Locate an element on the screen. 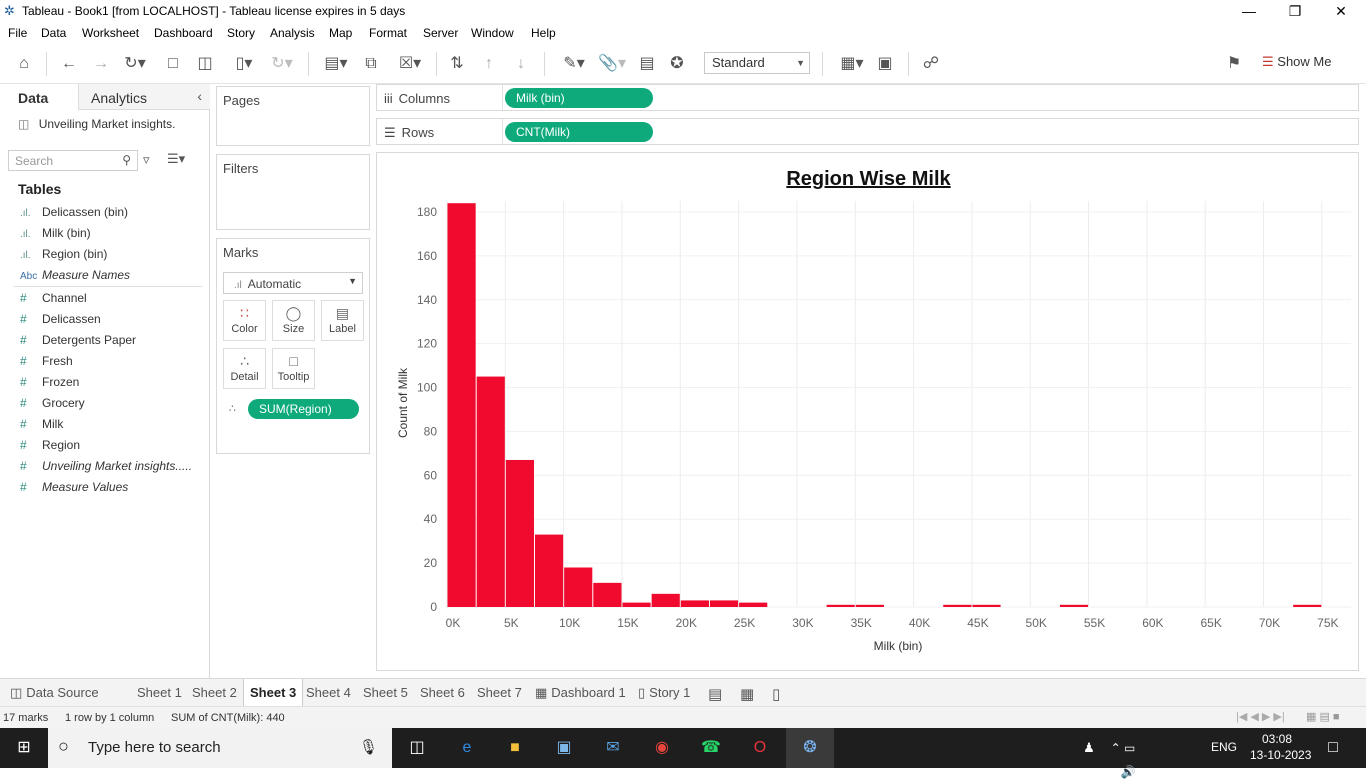 The image size is (1366, 784). notifications-icon: □ is located at coordinates (1333, 748).